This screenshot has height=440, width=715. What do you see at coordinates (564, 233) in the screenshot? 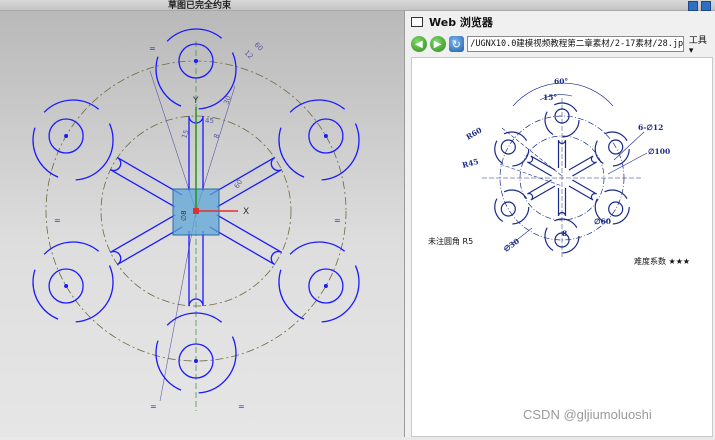
I see `dim-8: 8` at bounding box center [564, 233].